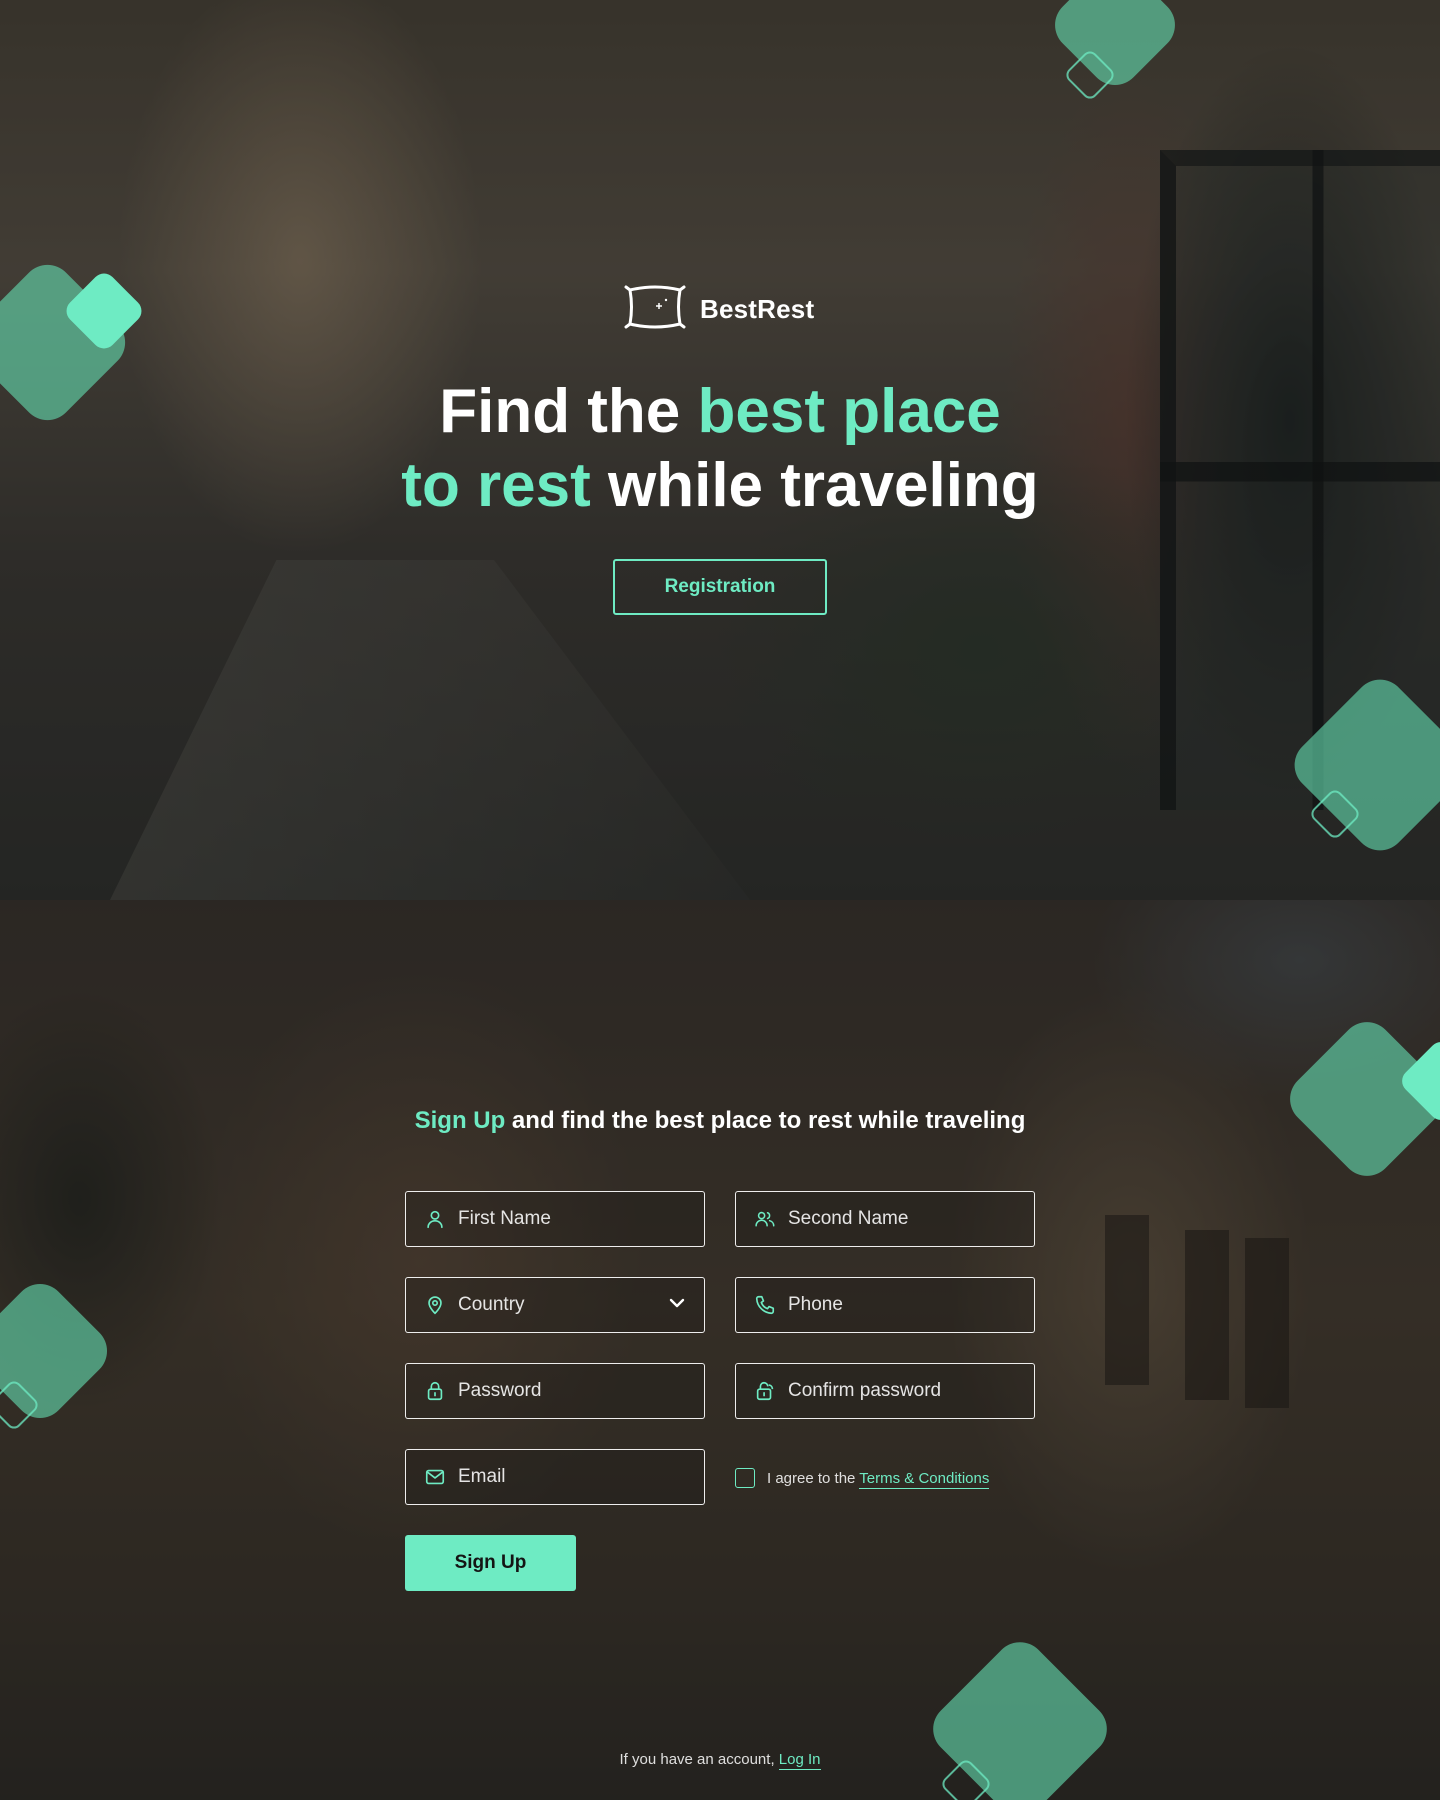  Describe the element at coordinates (765, 1391) in the screenshot. I see `lock-open-icon` at that location.